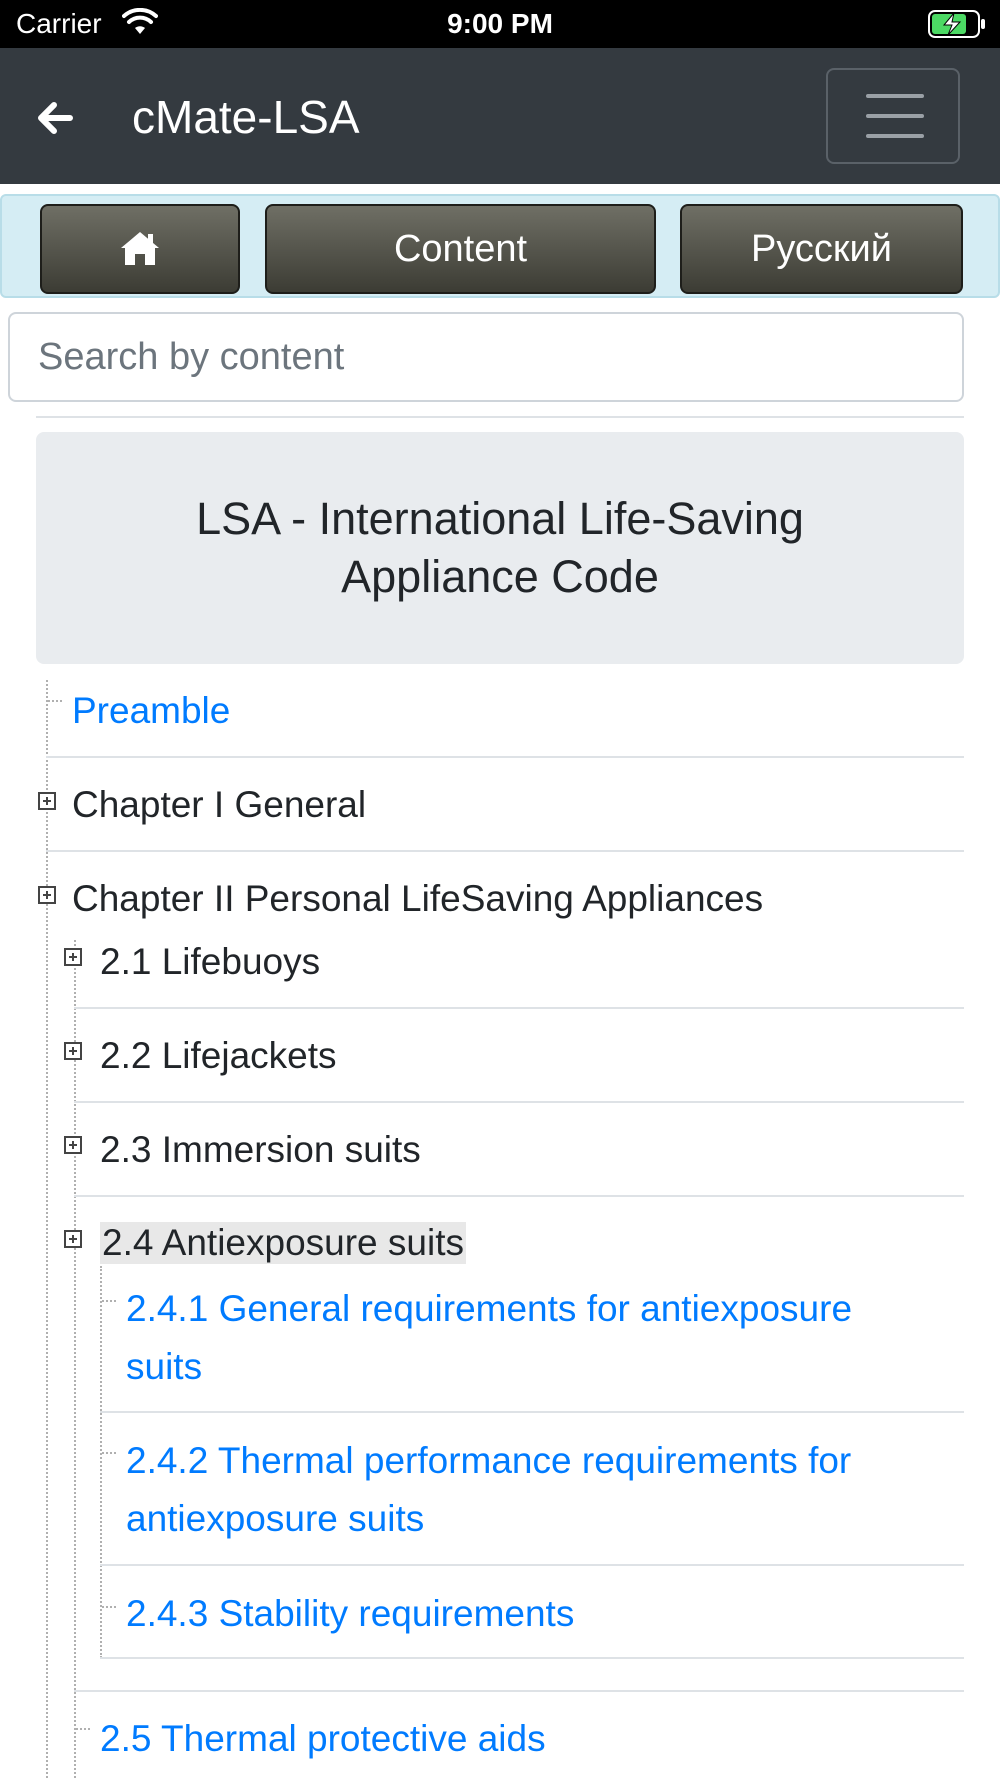  What do you see at coordinates (350, 1614) in the screenshot?
I see `tree-item-2-4-3: 2.4.3 Stability requirements` at bounding box center [350, 1614].